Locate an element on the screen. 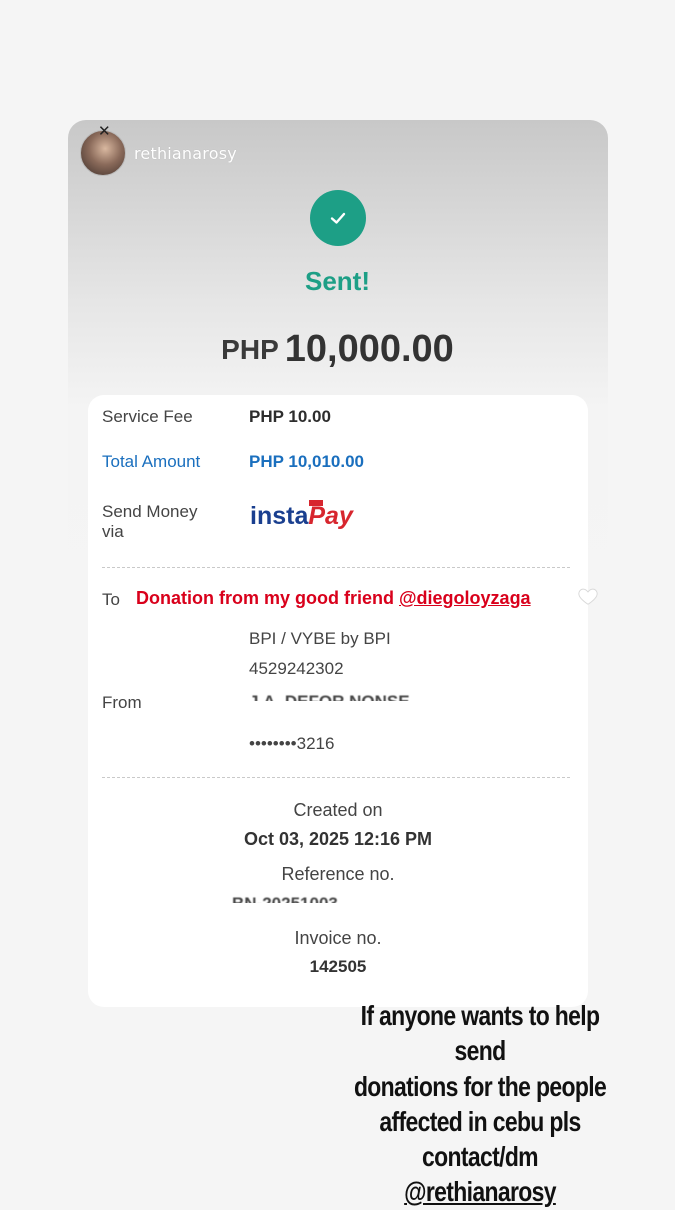  story-username: rethianarosy is located at coordinates (185, 153).